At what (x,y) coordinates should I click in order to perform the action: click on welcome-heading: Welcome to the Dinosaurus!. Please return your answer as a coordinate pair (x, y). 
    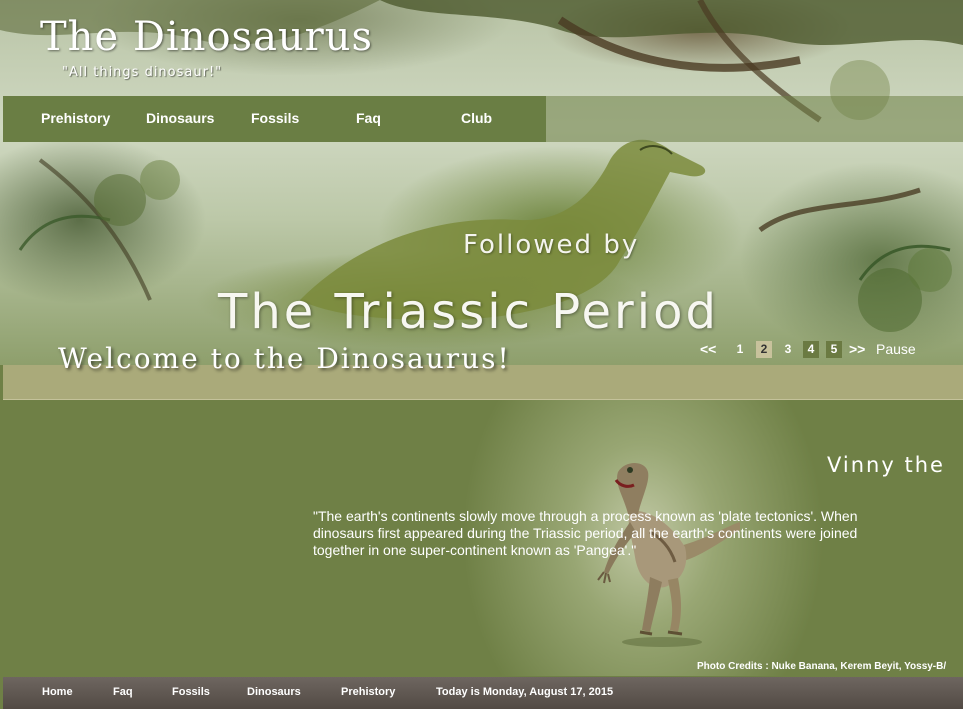
    Looking at the image, I should click on (284, 358).